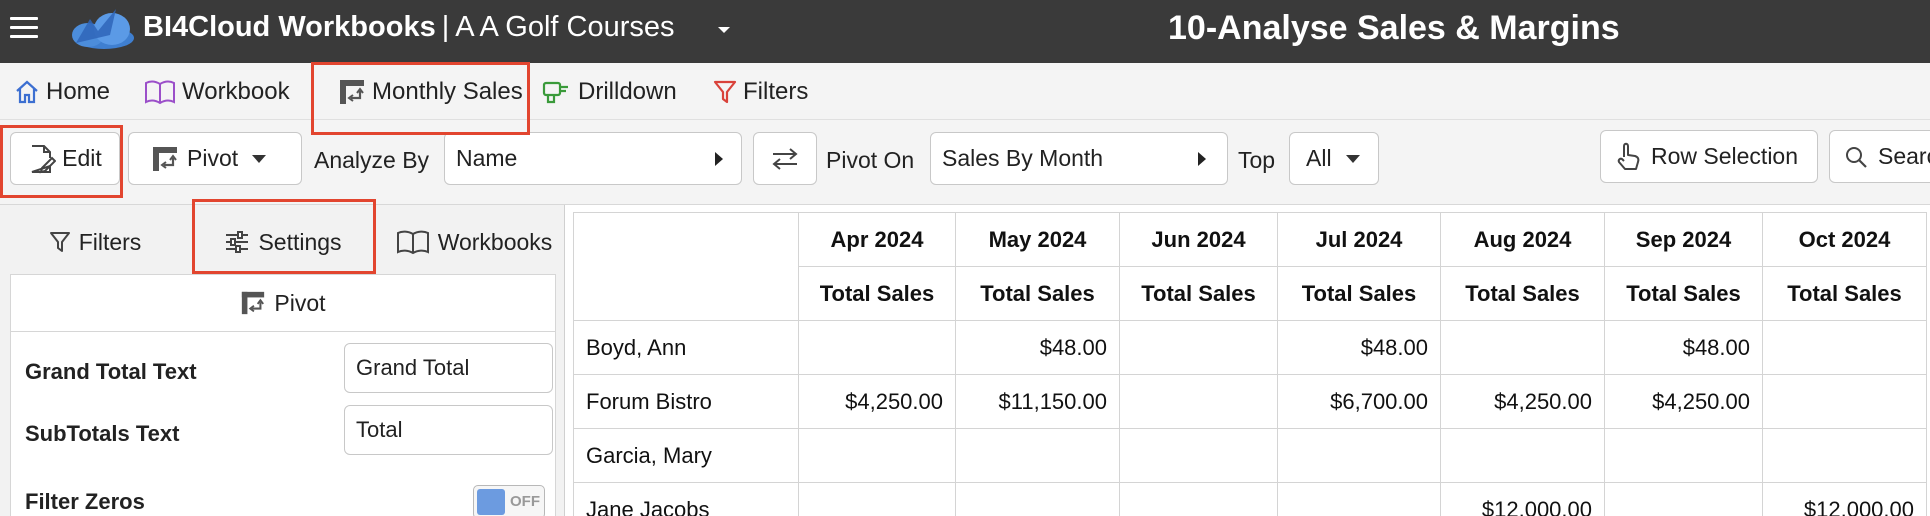  I want to click on month-header: Oct 2024, so click(1844, 239).